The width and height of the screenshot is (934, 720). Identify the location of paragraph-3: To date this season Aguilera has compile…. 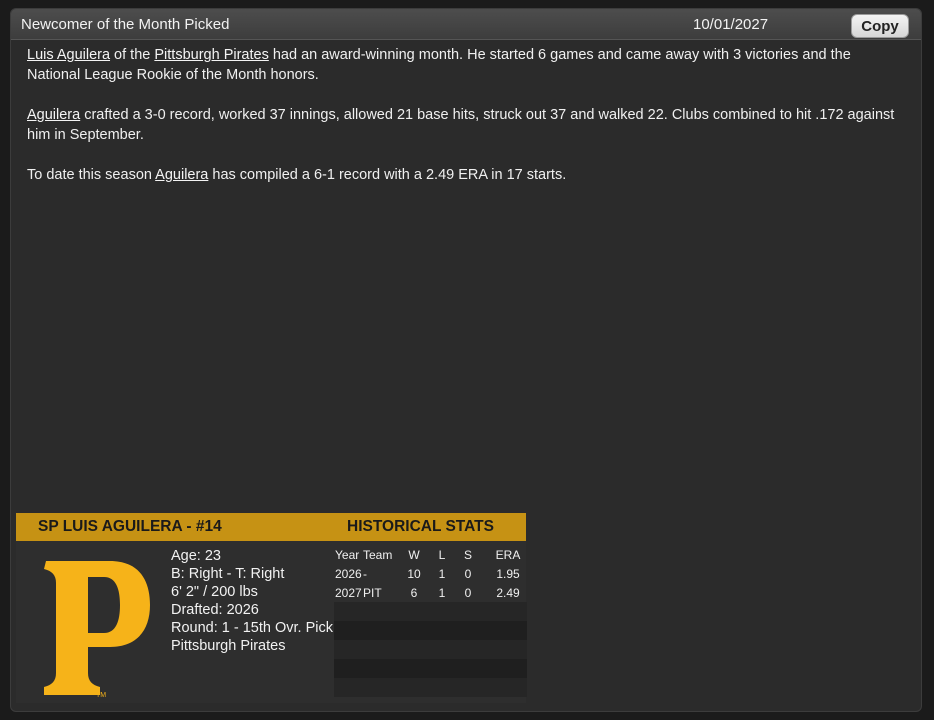
(467, 175).